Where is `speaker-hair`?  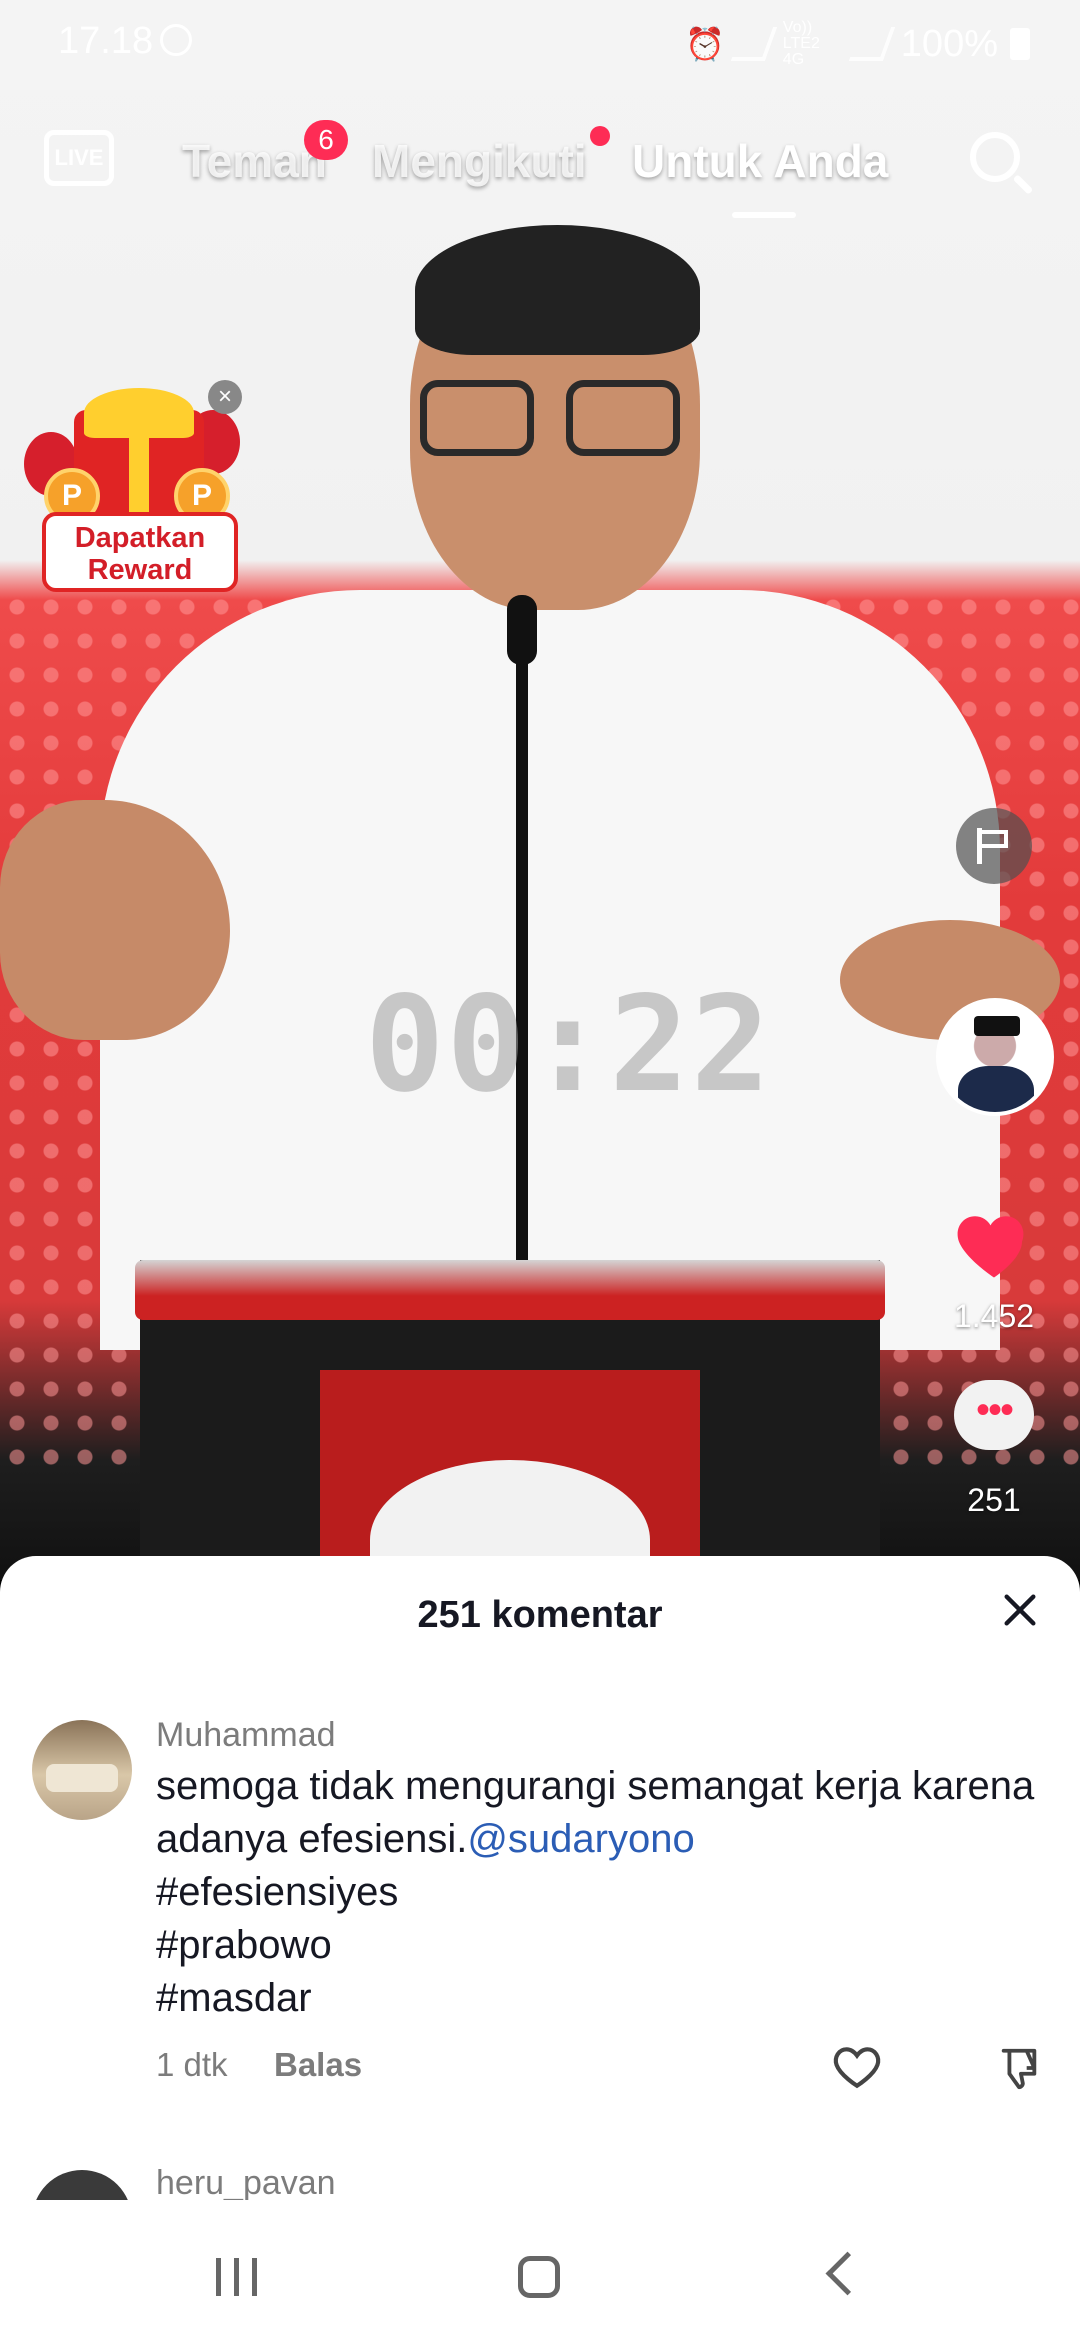
speaker-hair is located at coordinates (557, 290).